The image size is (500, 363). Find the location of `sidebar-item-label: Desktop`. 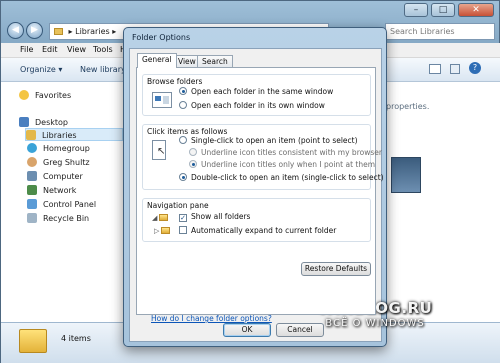

sidebar-item-label: Desktop is located at coordinates (51, 122).